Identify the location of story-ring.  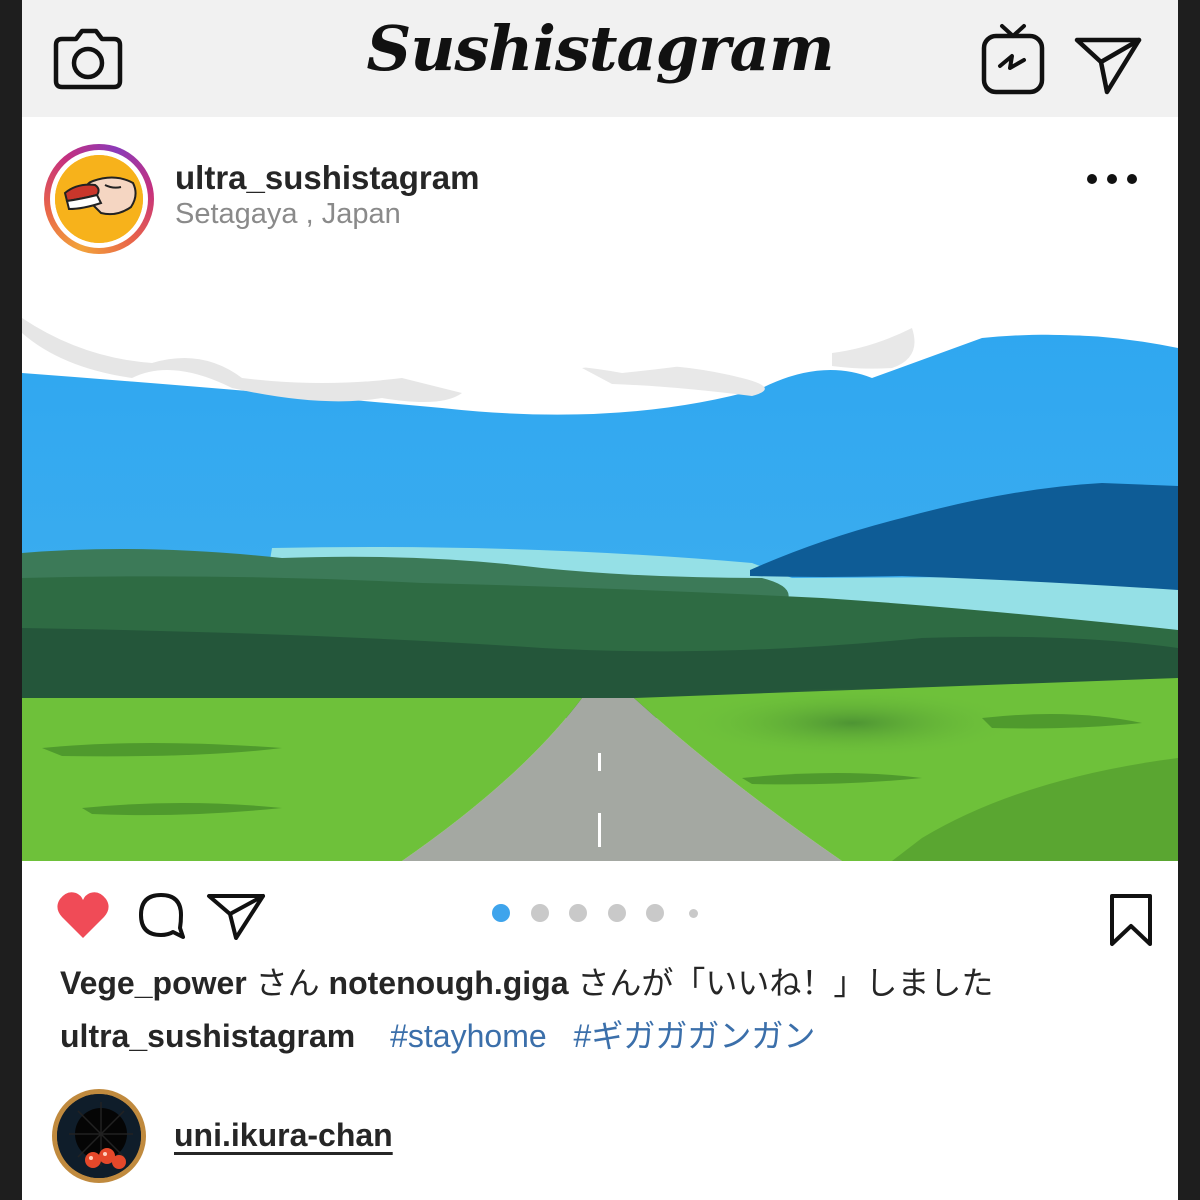
(99, 199).